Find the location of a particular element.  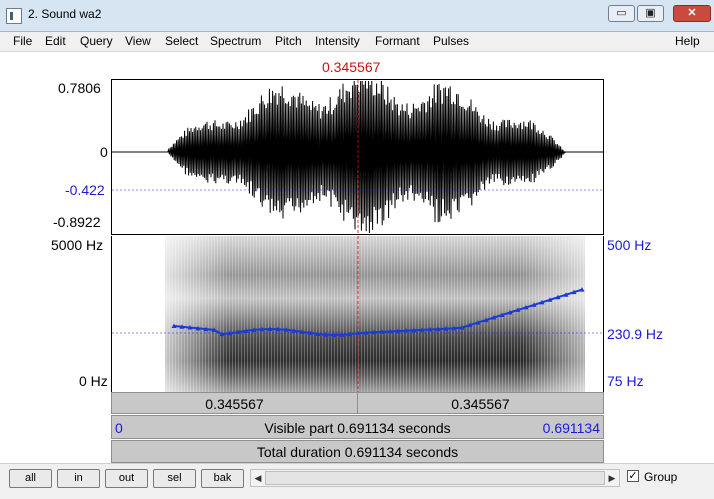

spectro-freq-bottom: 0 Hz is located at coordinates (93, 381).